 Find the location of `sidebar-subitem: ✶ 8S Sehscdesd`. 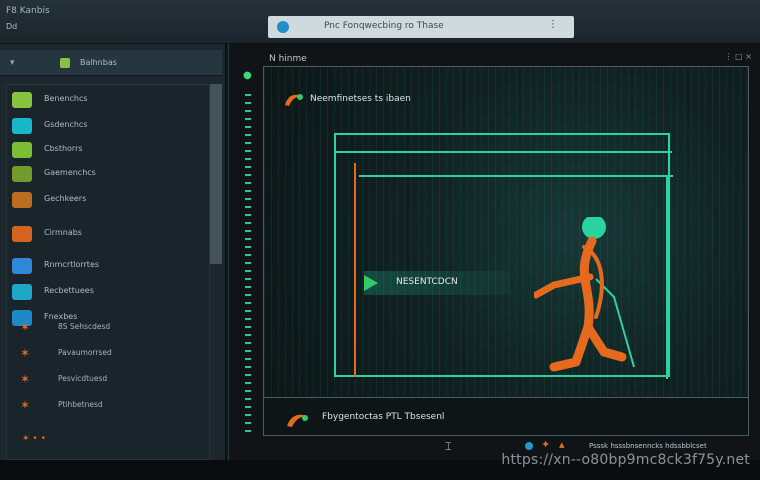

sidebar-subitem: ✶ 8S Sehscdesd is located at coordinates (111, 328).